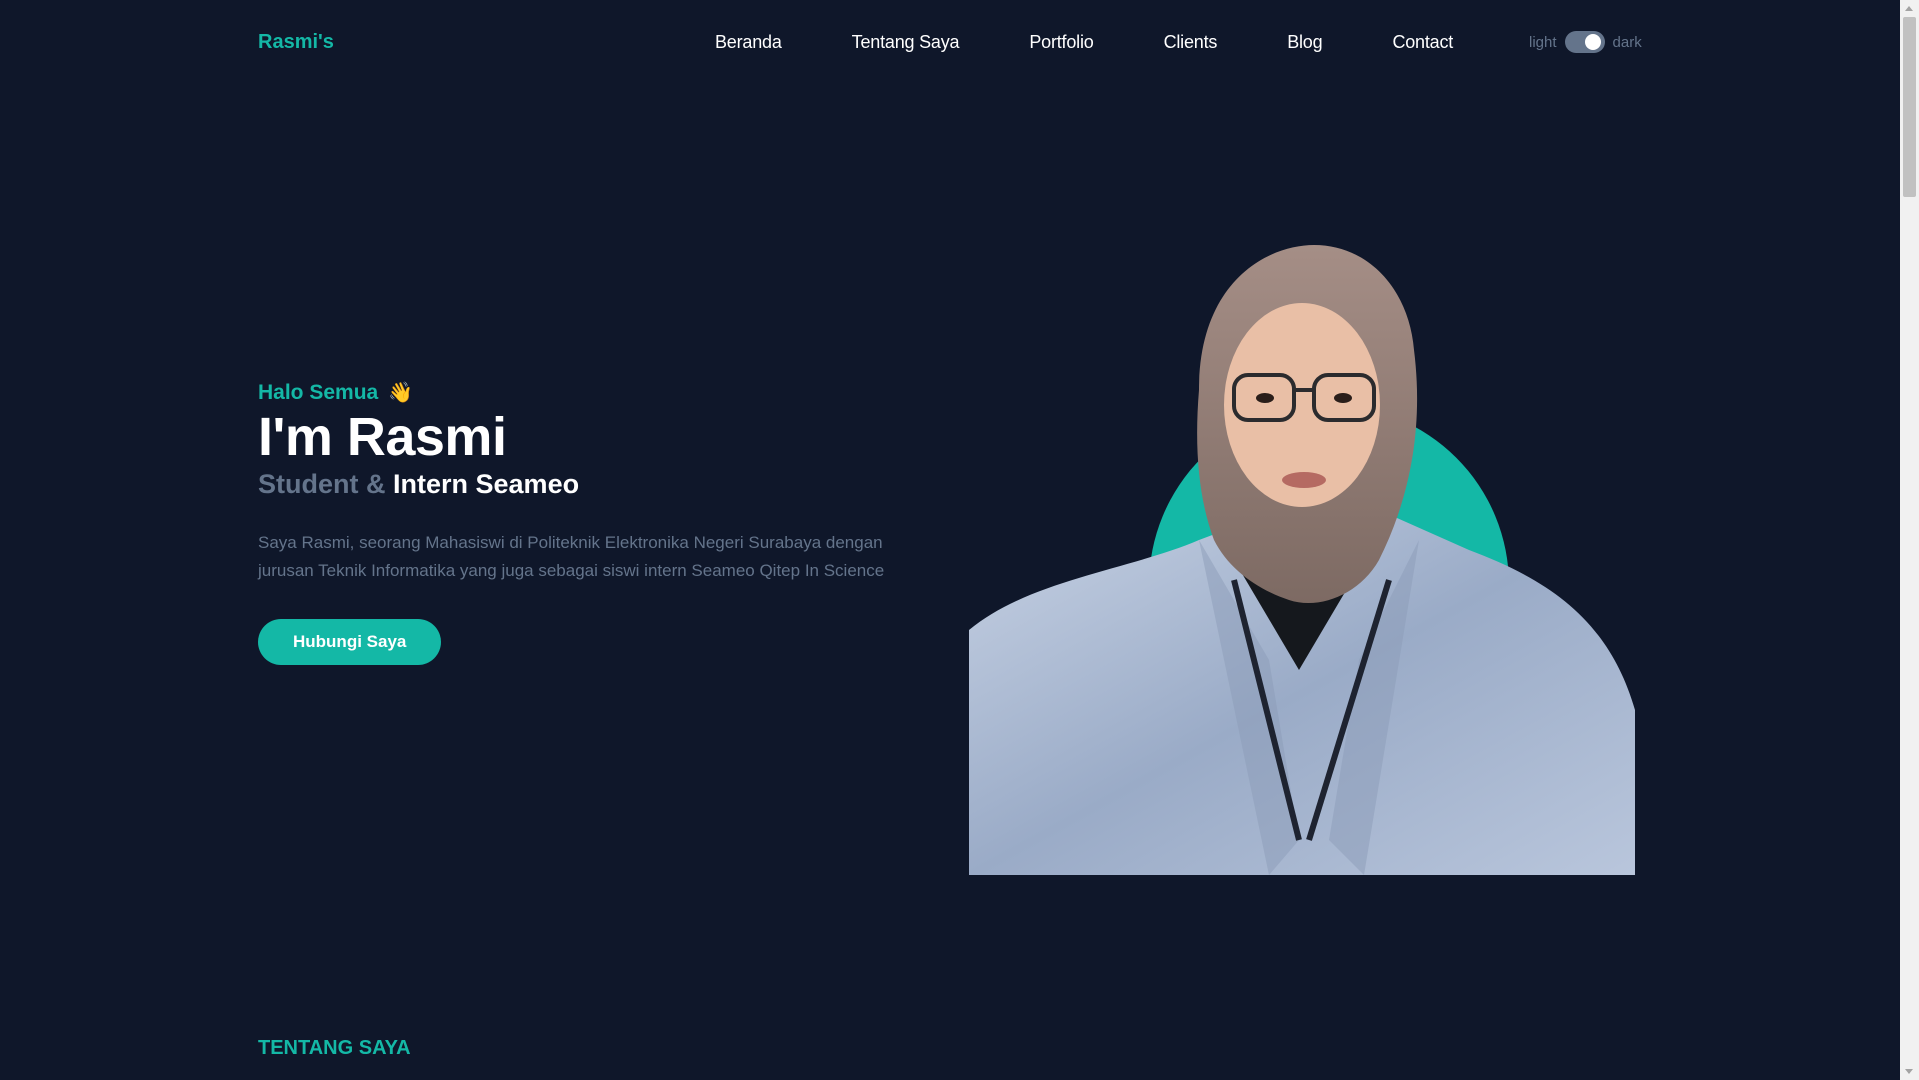 This screenshot has width=1919, height=1080. What do you see at coordinates (1909, 107) in the screenshot?
I see `scrollbar-thumb` at bounding box center [1909, 107].